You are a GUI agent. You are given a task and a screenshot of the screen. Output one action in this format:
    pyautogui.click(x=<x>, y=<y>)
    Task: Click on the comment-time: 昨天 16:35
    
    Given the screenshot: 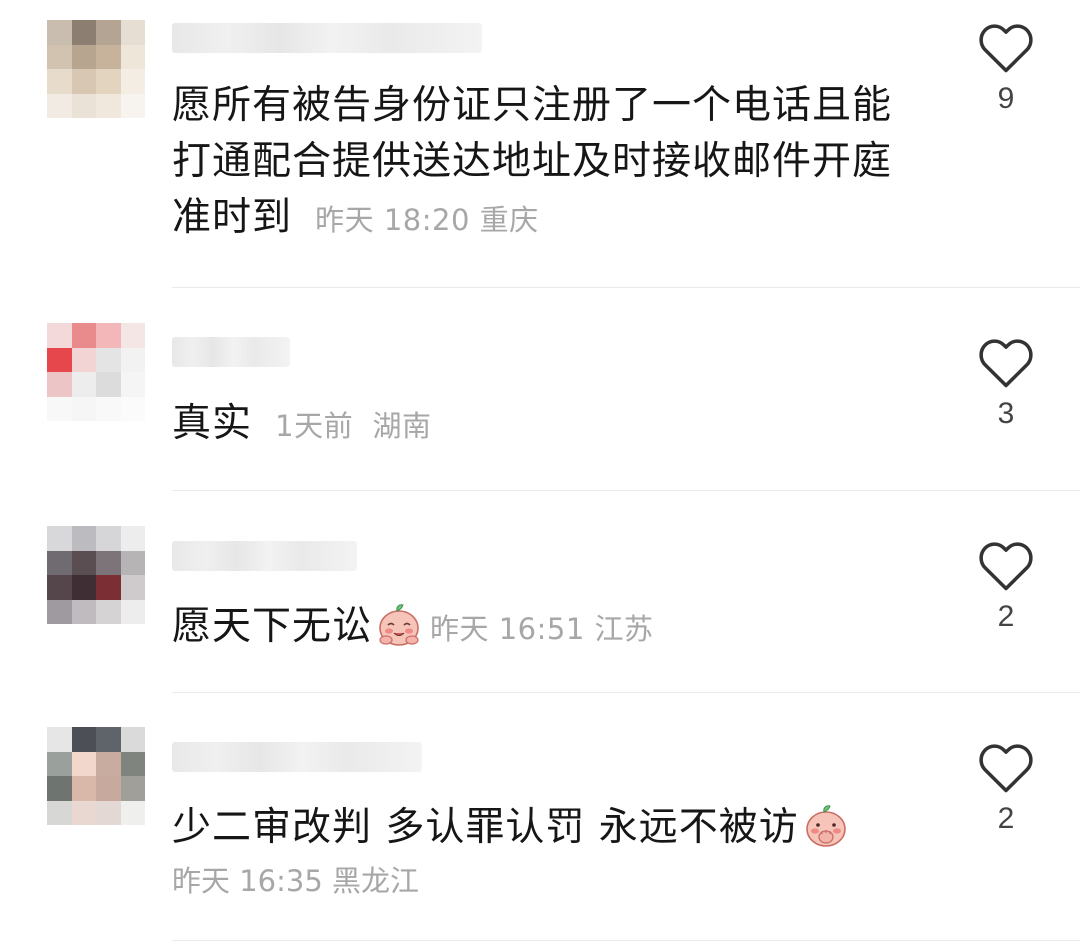 What is the action you would take?
    pyautogui.click(x=247, y=881)
    